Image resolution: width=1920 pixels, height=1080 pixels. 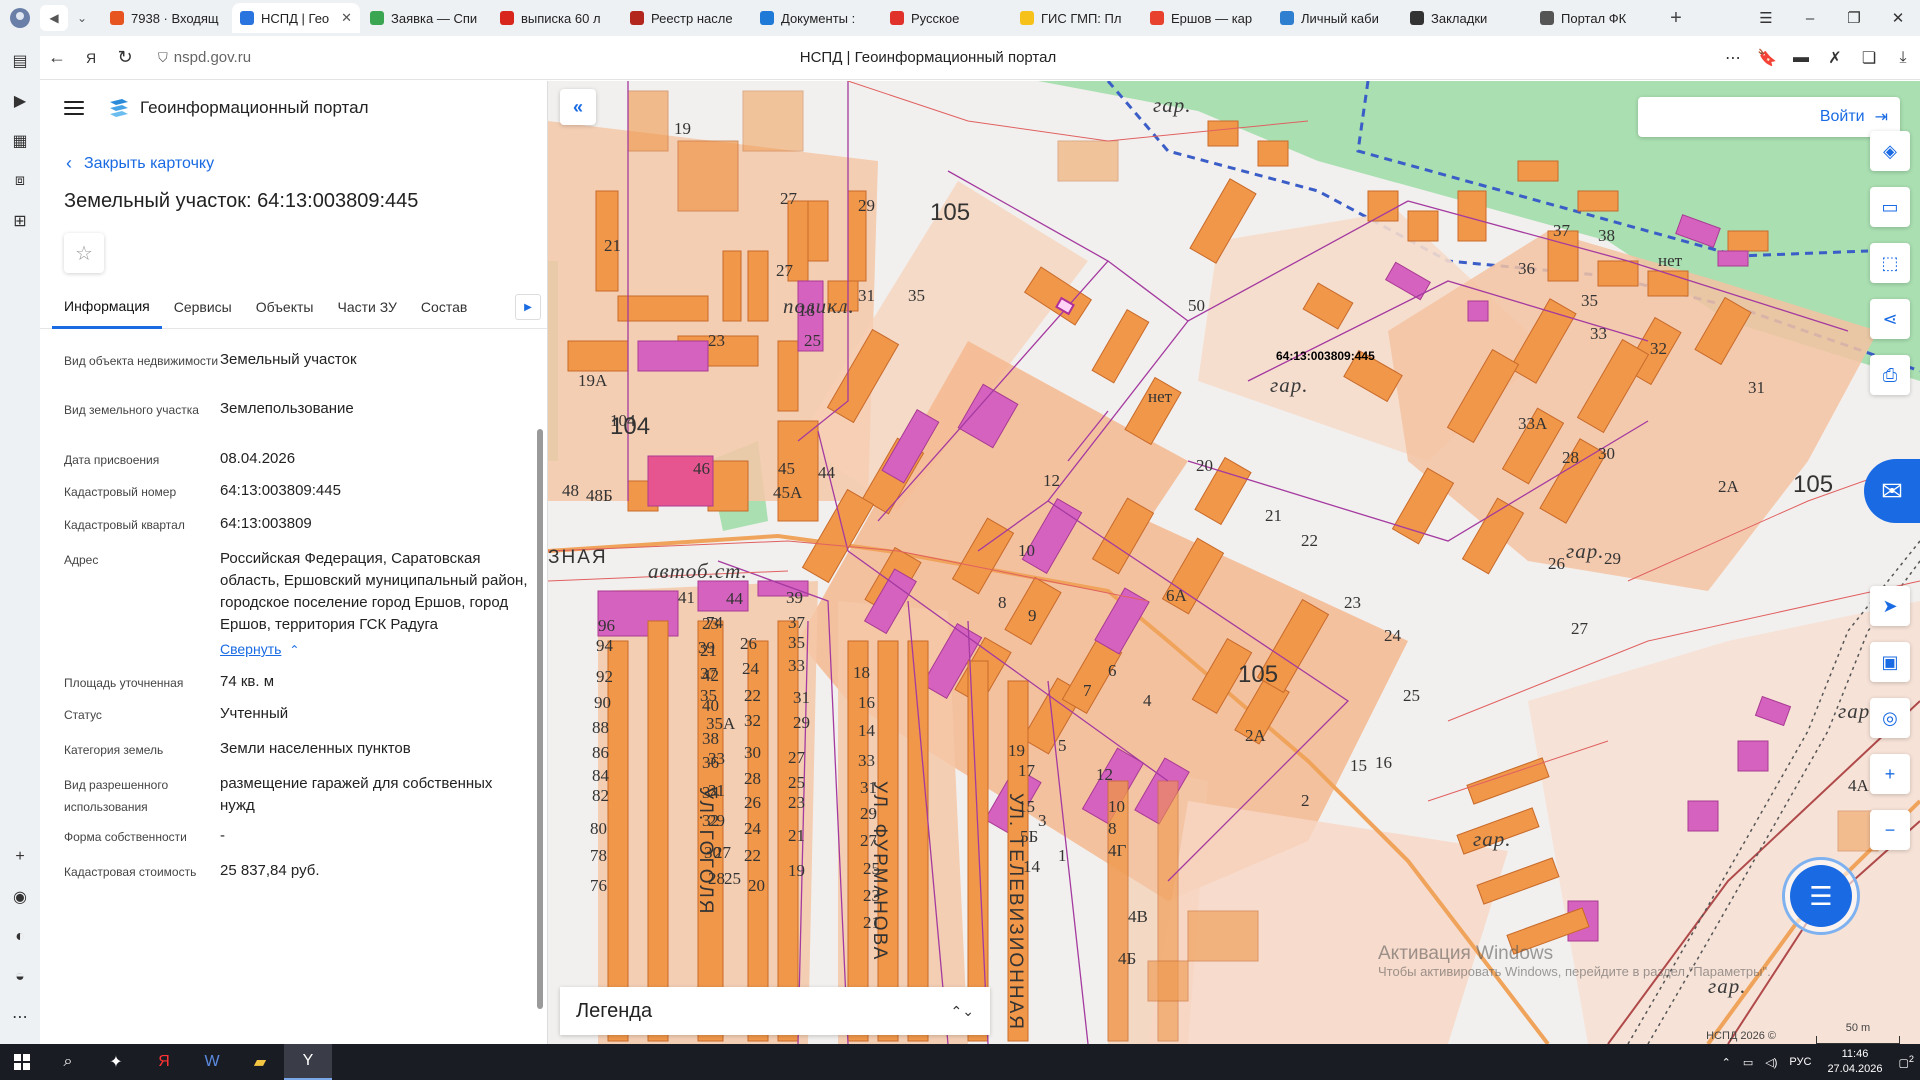 I want to click on info-value: Учтенный, so click(x=374, y=720).